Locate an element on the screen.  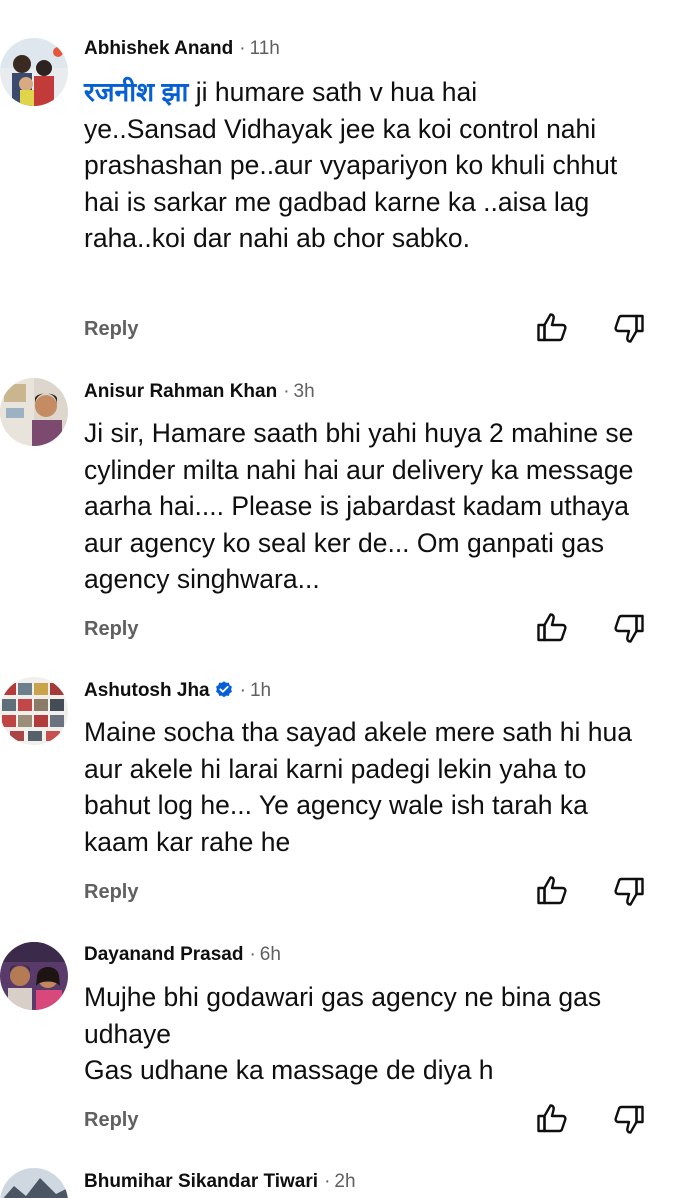
comment-timestamp: 11h is located at coordinates (264, 48).